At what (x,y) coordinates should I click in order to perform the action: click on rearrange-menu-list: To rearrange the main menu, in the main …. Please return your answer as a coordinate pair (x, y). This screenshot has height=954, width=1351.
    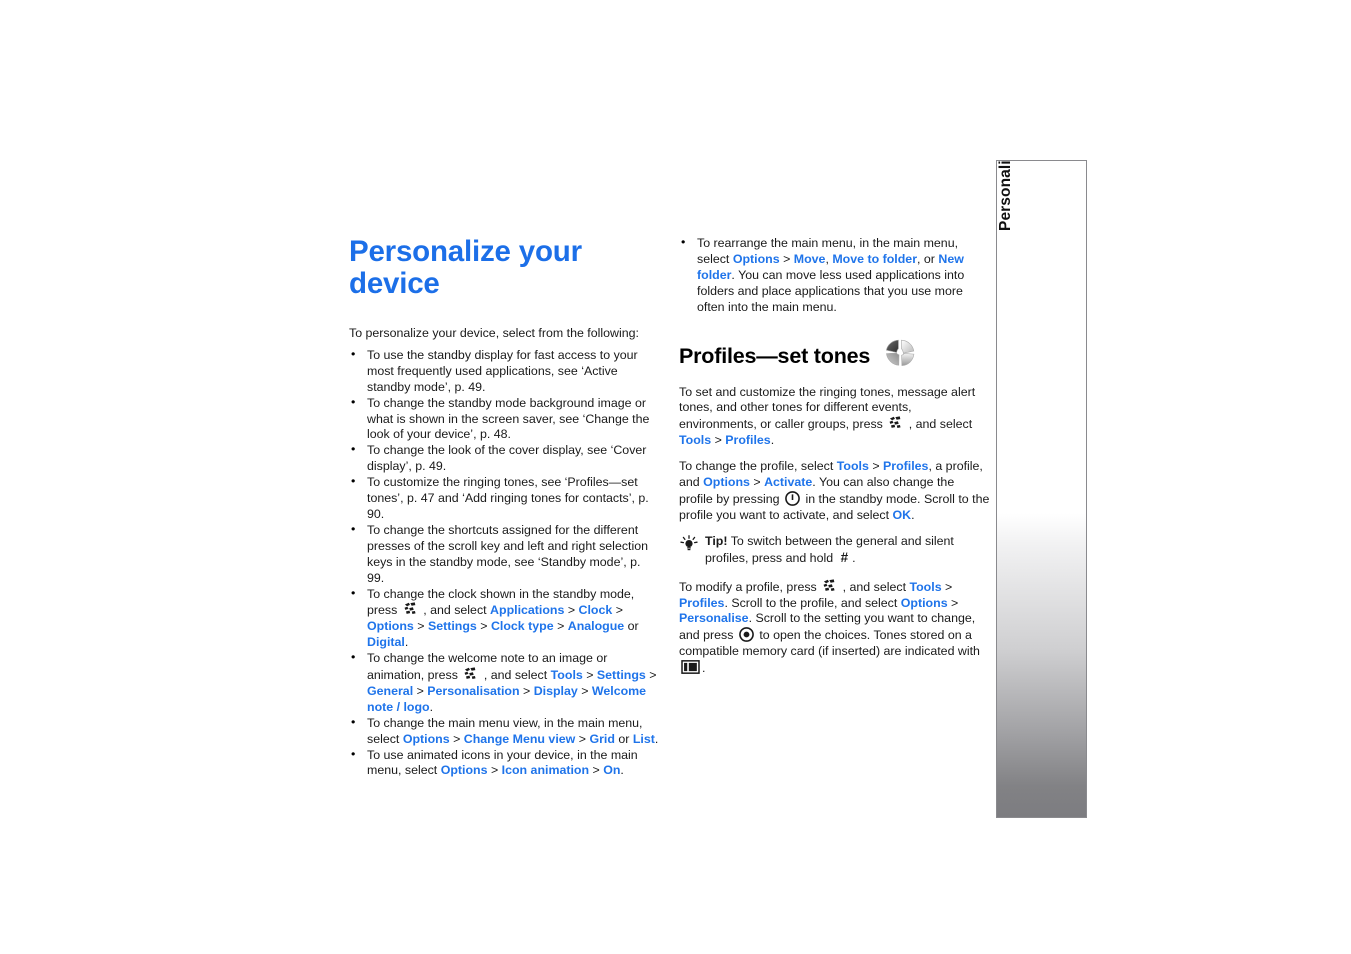
    Looking at the image, I should click on (835, 275).